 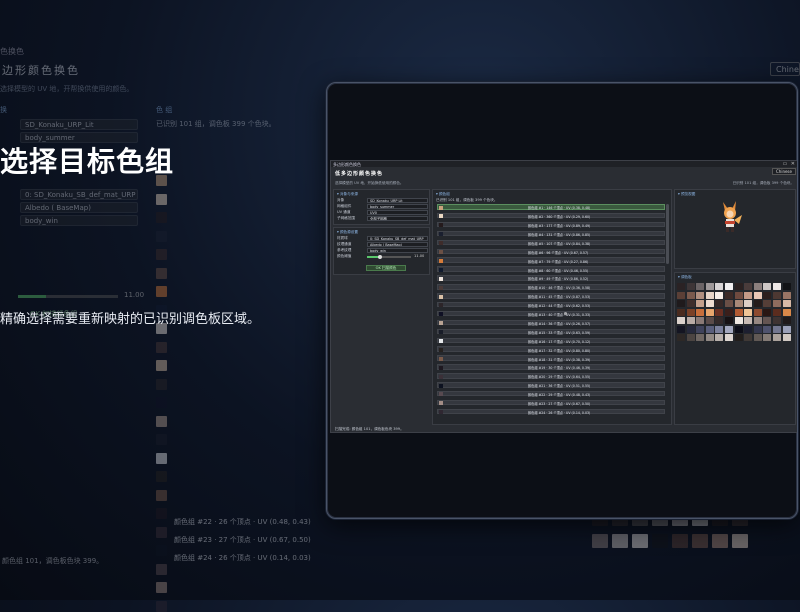 What do you see at coordinates (551, 304) in the screenshot?
I see `color-group-row: 颜色组 #12 · 44 个顶点 · UV (0.62, 0.53)` at bounding box center [551, 304].